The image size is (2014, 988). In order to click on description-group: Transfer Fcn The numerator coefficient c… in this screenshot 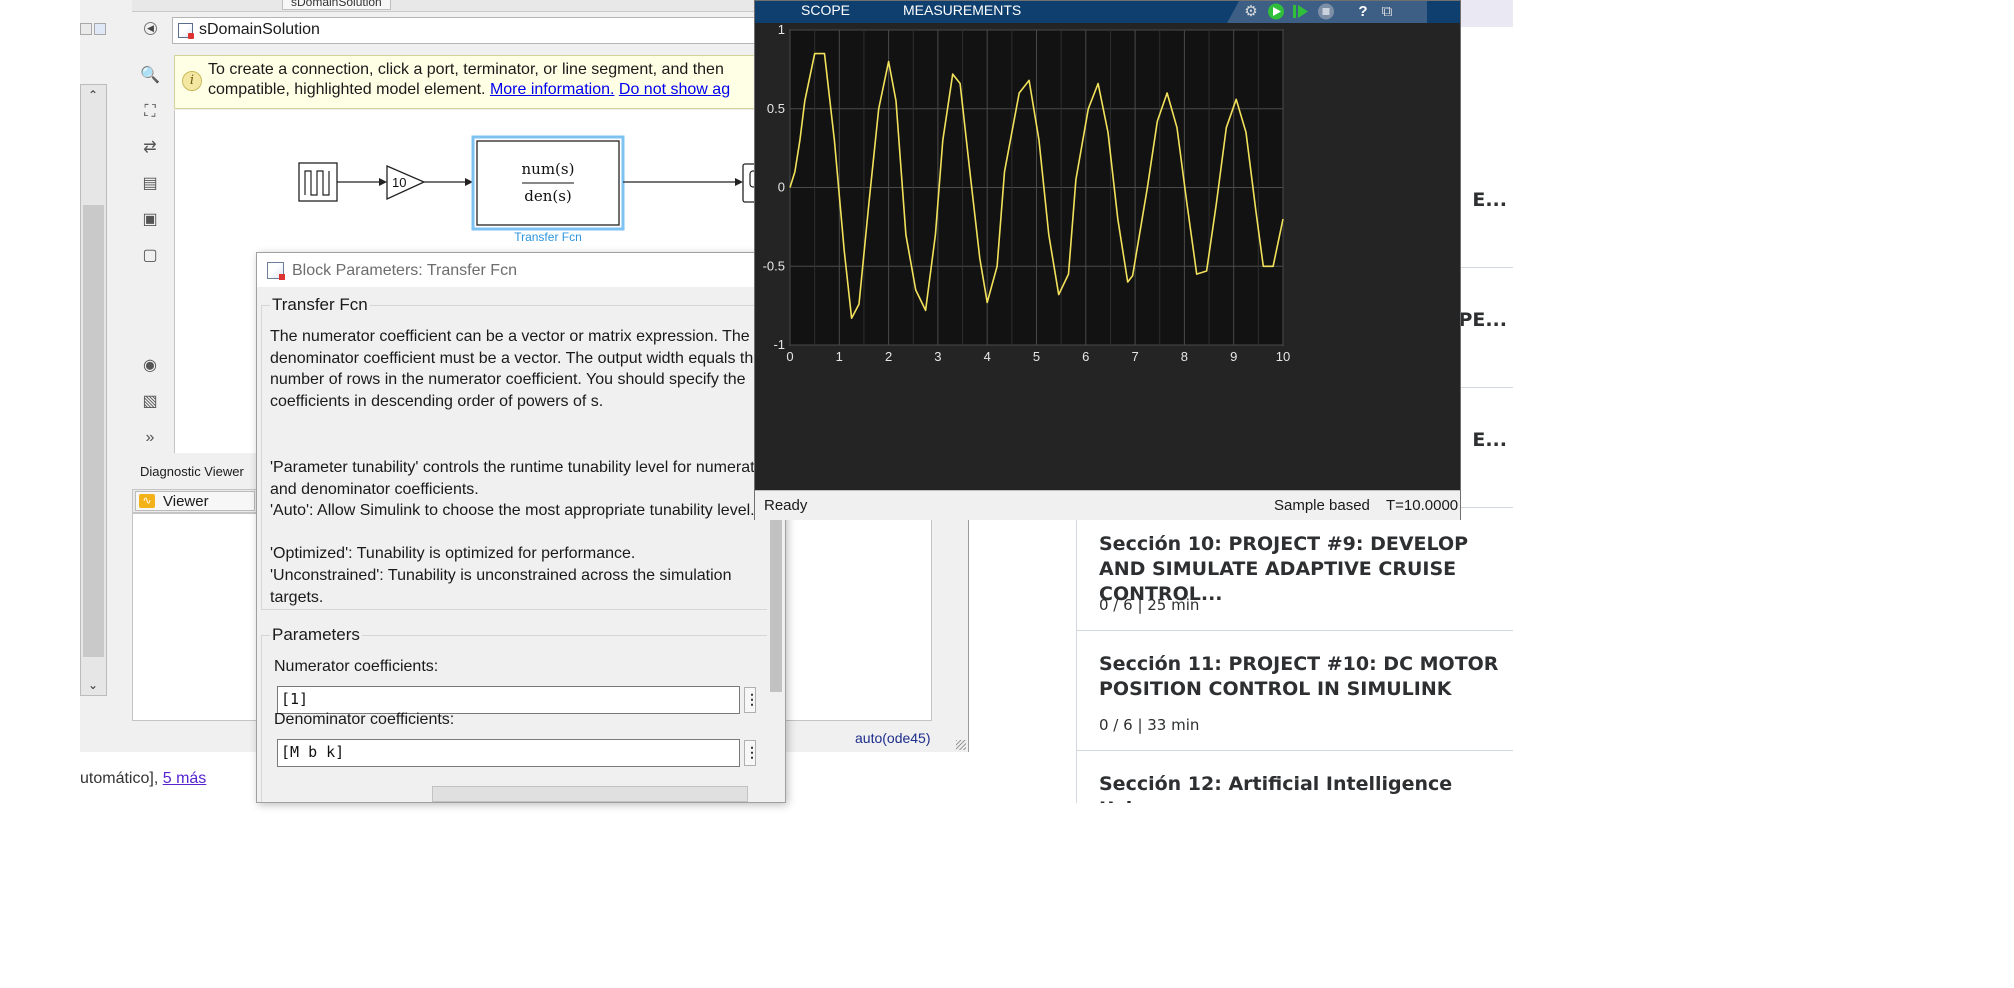, I will do `click(515, 452)`.